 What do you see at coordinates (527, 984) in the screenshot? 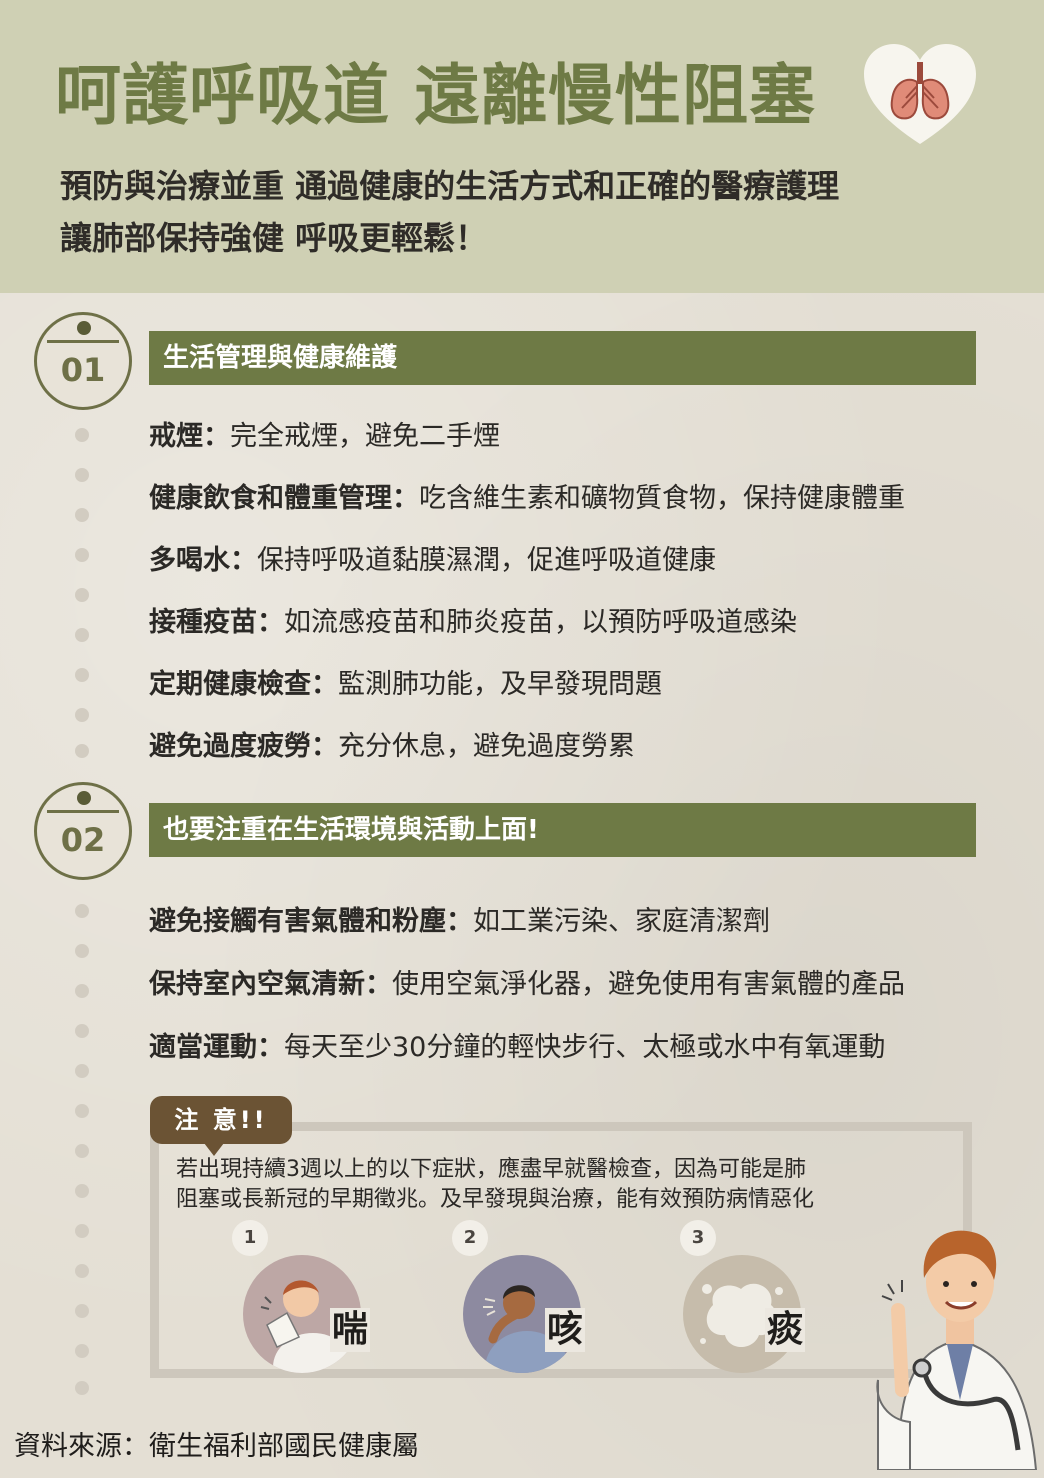
I see `list-item: 保持室內空氣清新：使用空氣淨化器，避免使用有害氣體的產品` at bounding box center [527, 984].